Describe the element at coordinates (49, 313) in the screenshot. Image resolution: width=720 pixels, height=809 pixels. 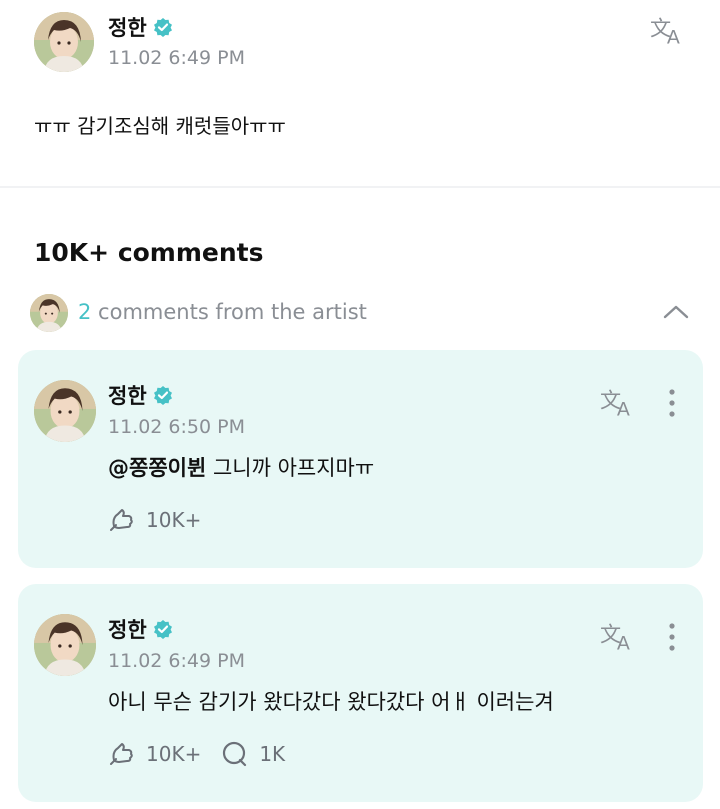
I see `artist-avatar` at that location.